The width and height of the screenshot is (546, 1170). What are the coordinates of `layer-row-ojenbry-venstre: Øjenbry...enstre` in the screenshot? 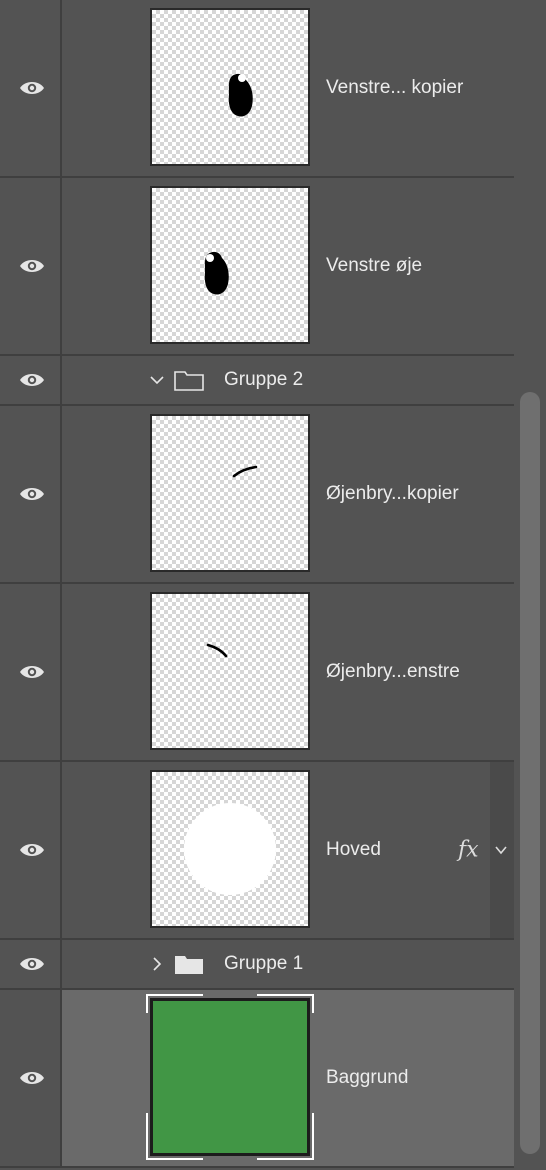 It's located at (257, 673).